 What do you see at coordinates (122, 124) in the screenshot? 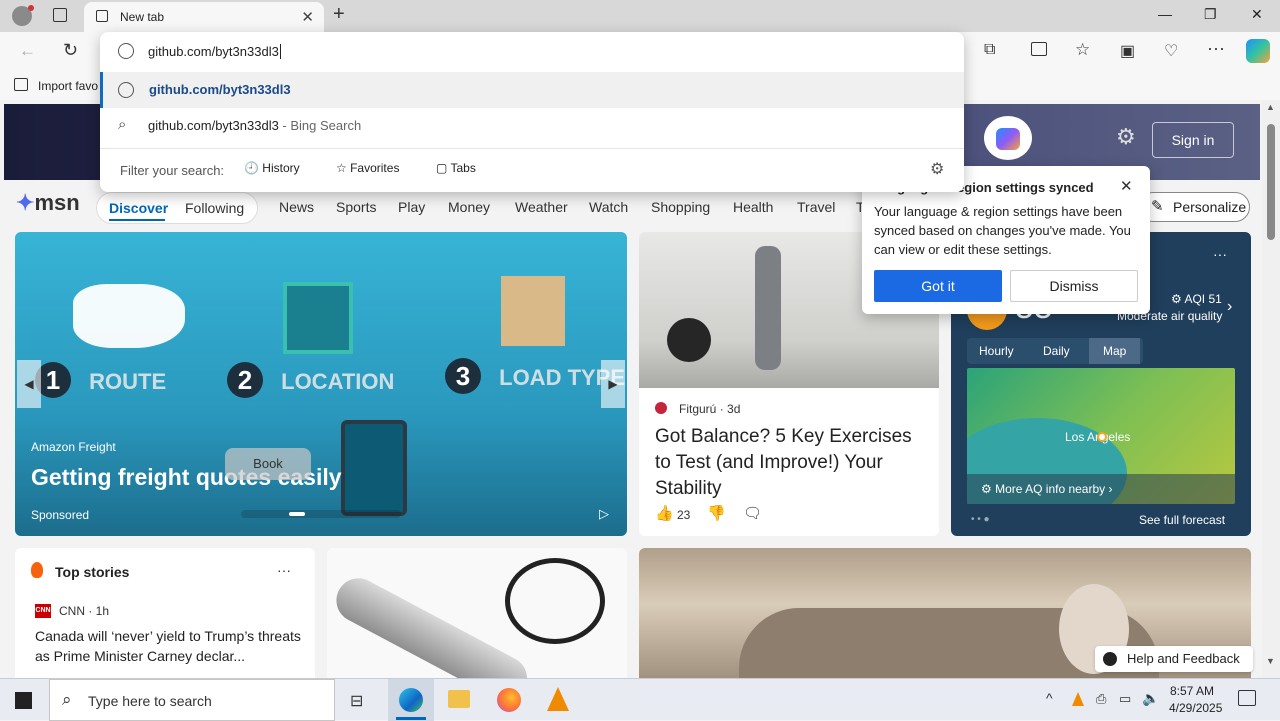
I see `search-icon: ⌕` at bounding box center [122, 124].